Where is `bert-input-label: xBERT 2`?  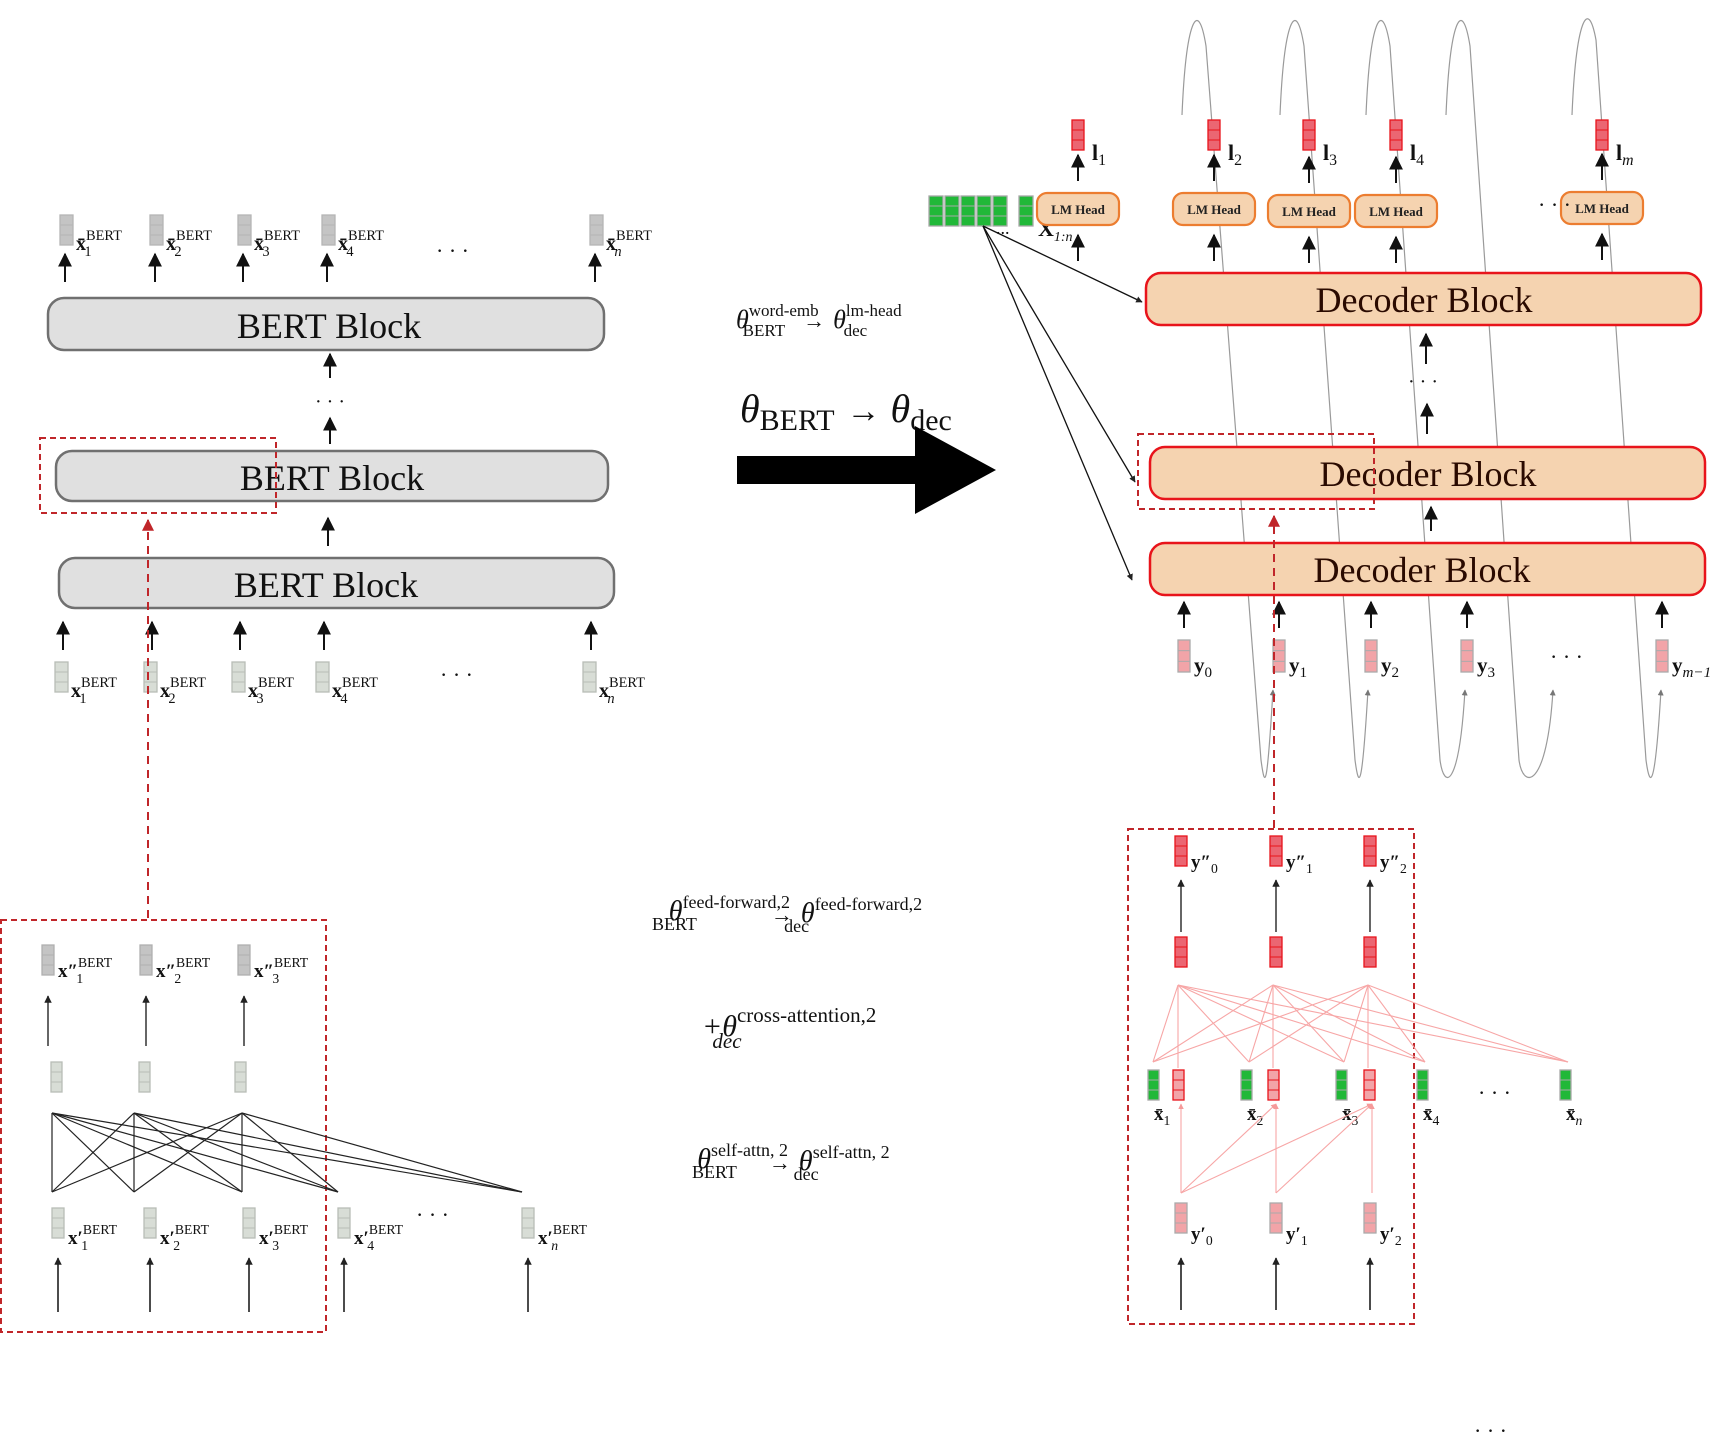
bert-input-label: xBERT 2 is located at coordinates (183, 691).